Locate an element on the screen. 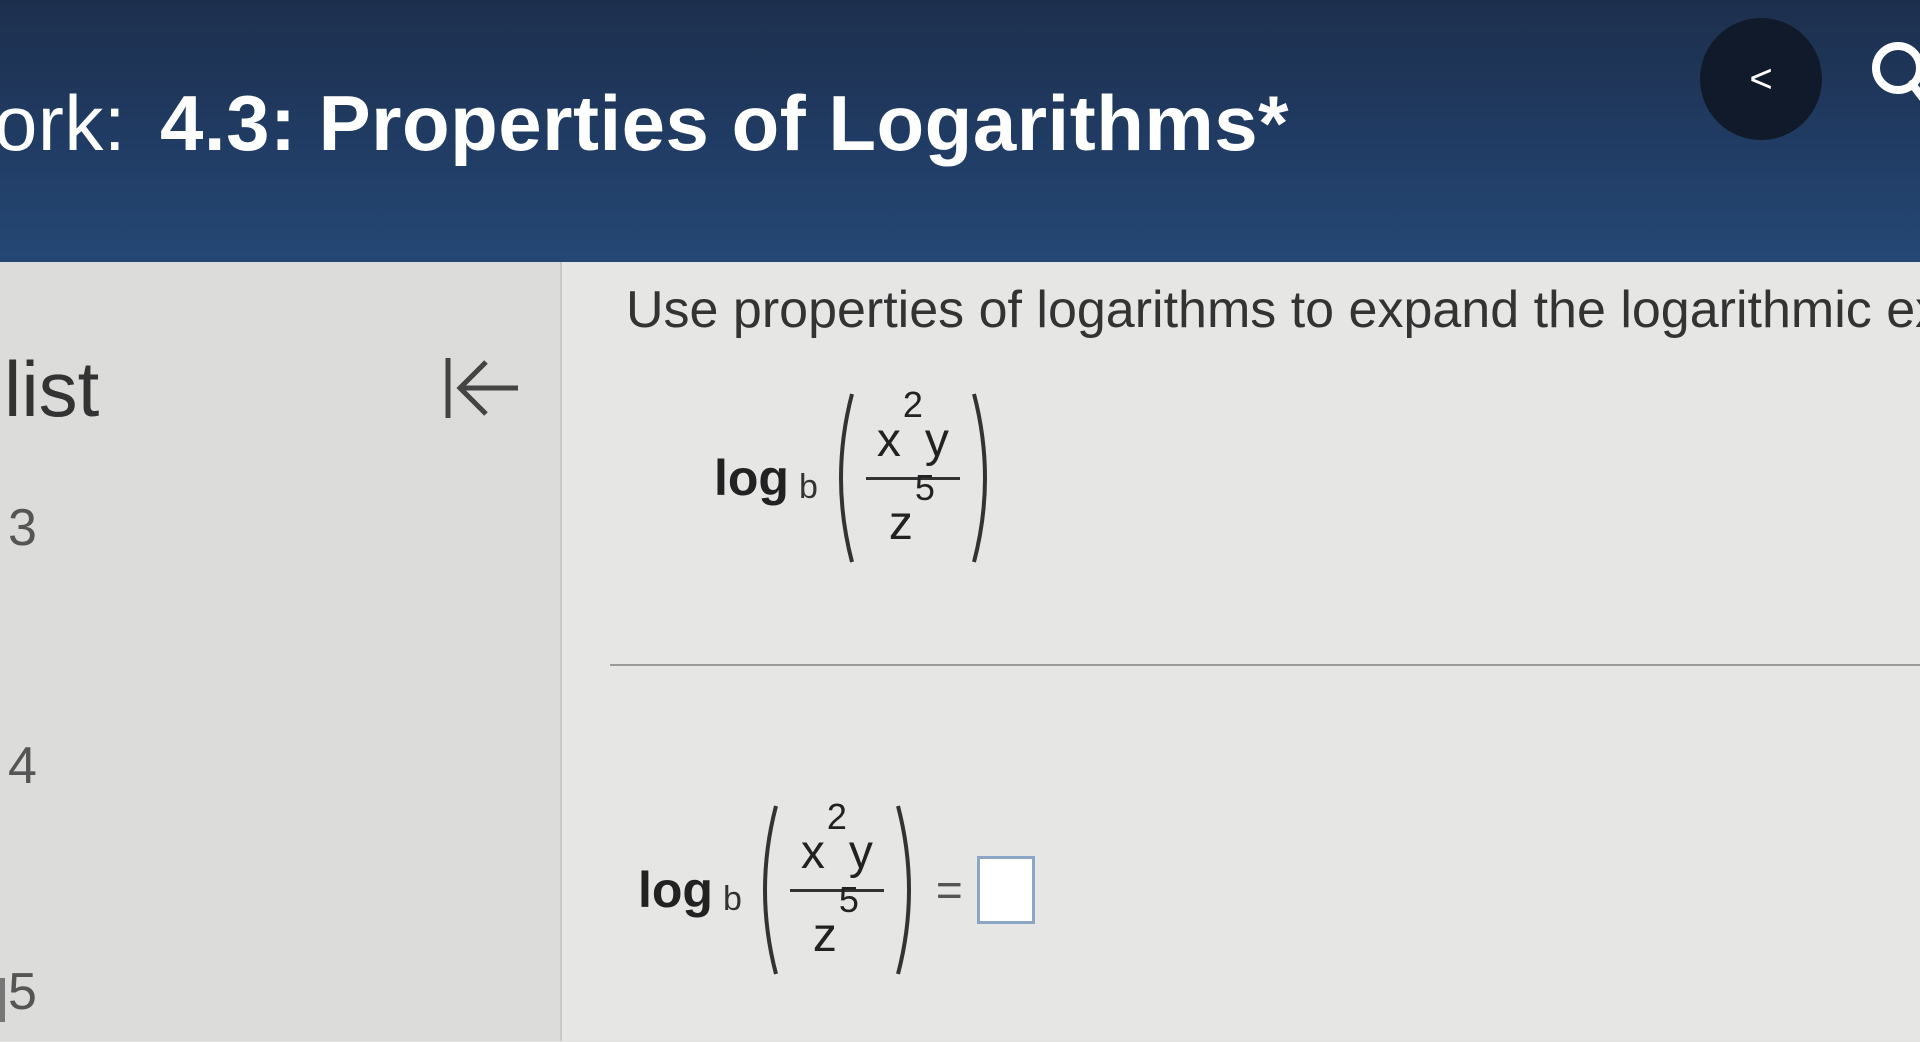 Image resolution: width=1920 pixels, height=1042 pixels. sidebar-item-label: 3 is located at coordinates (22, 528).